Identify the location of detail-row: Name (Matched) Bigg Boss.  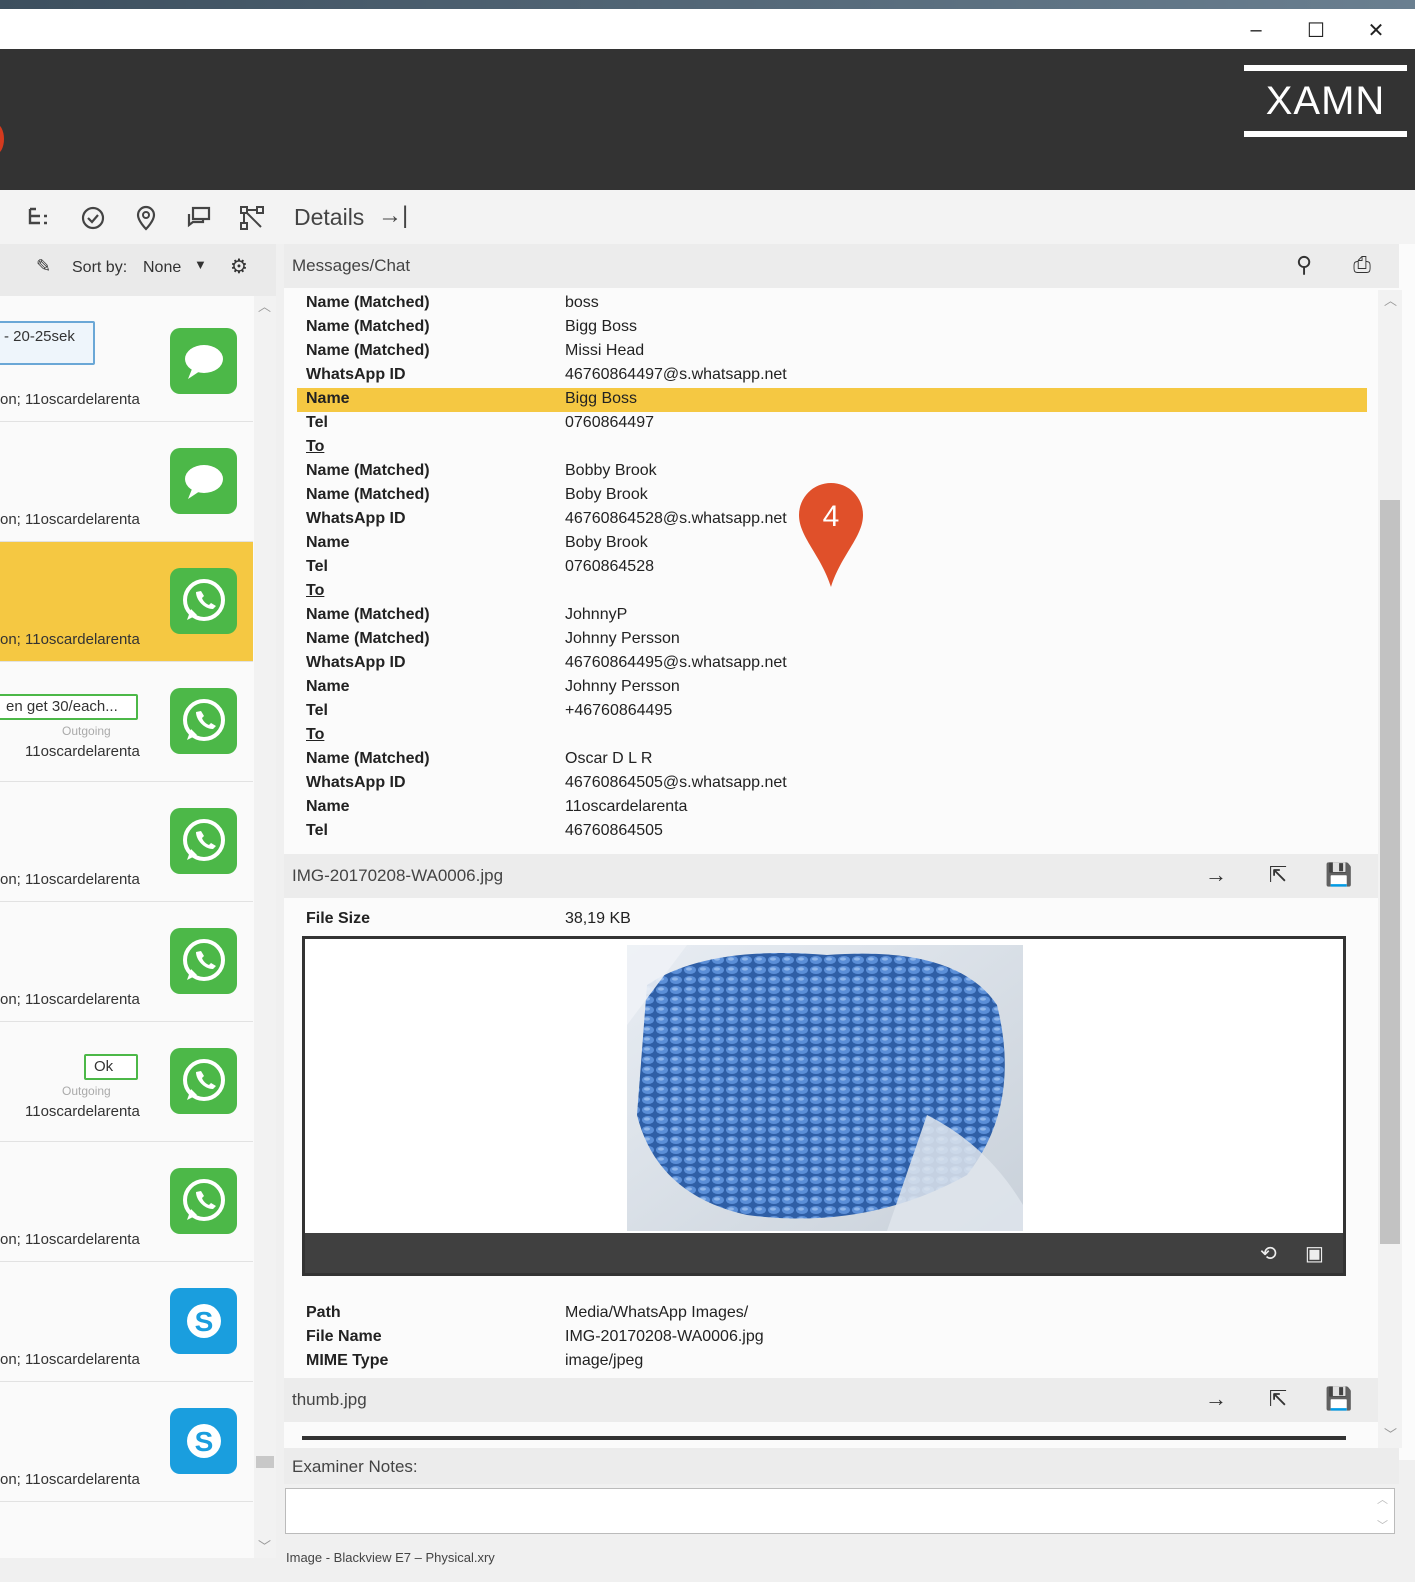
(832, 328).